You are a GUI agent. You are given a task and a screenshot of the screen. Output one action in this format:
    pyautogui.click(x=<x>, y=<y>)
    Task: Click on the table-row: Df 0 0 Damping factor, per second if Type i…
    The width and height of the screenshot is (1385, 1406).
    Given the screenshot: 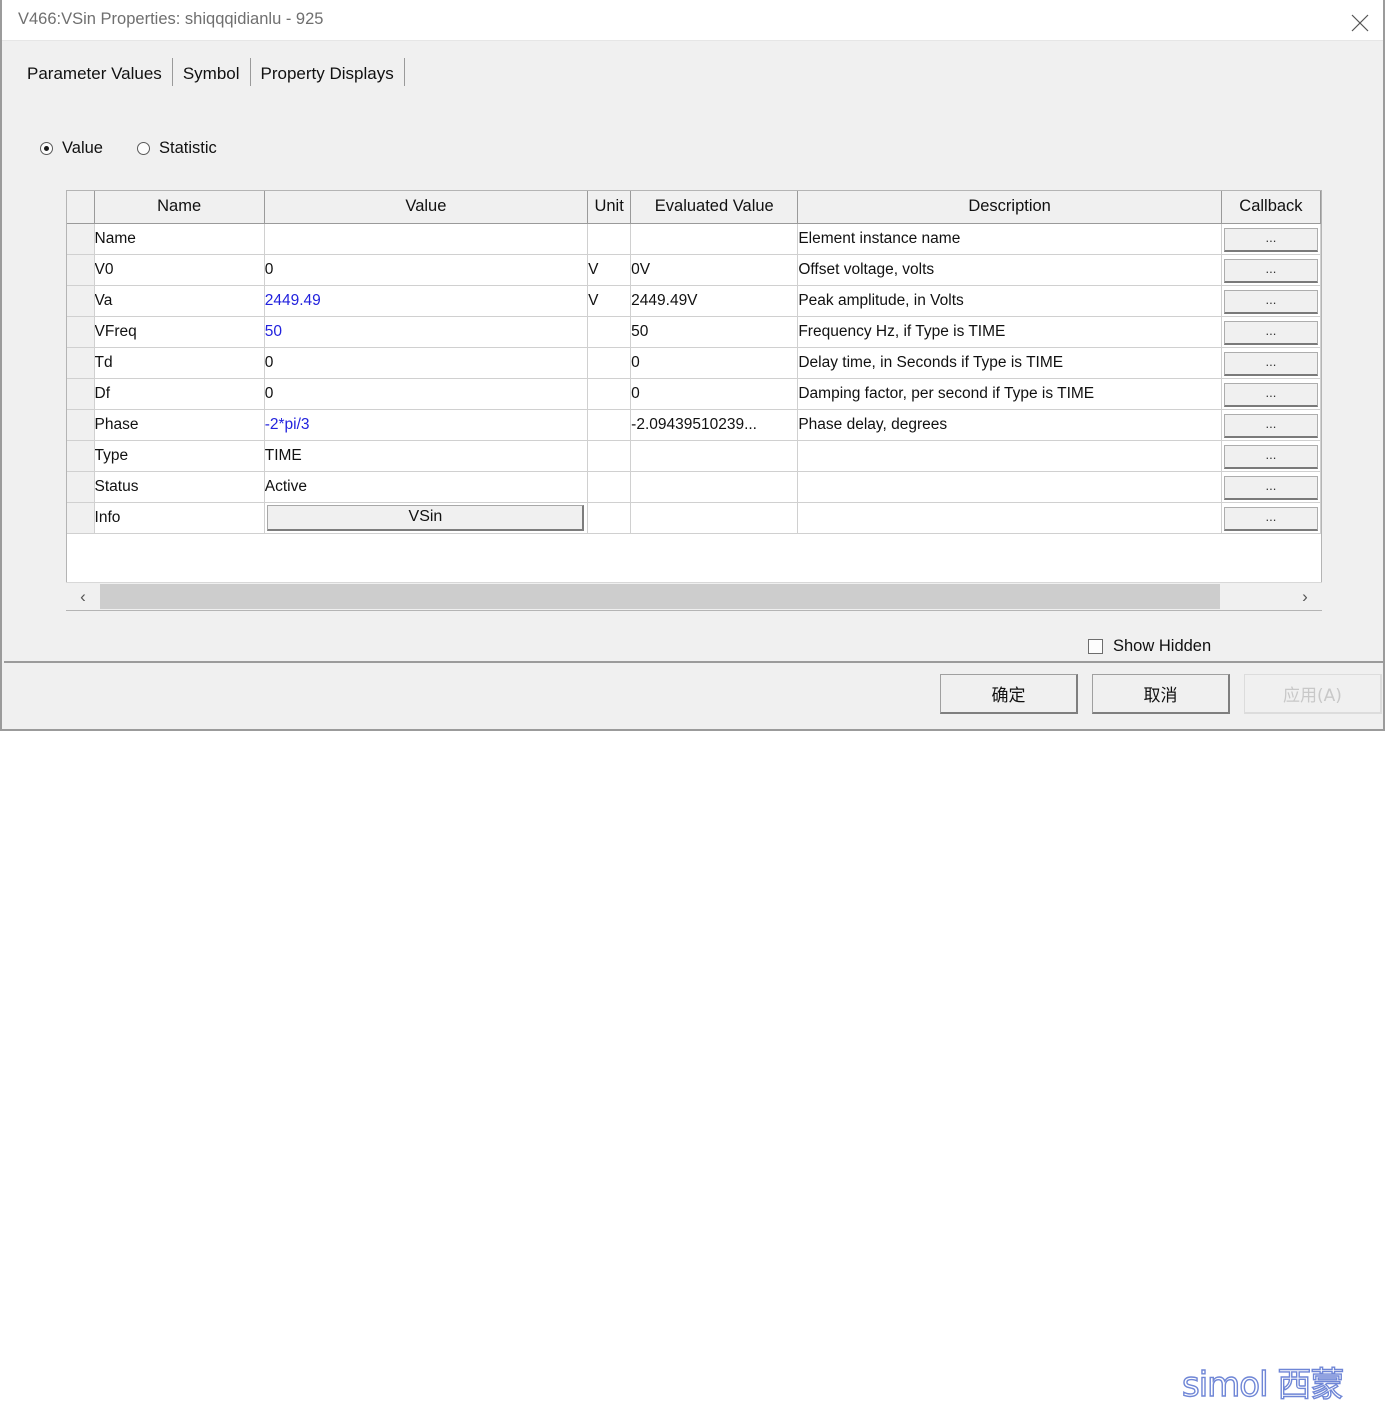 What is the action you would take?
    pyautogui.click(x=694, y=394)
    